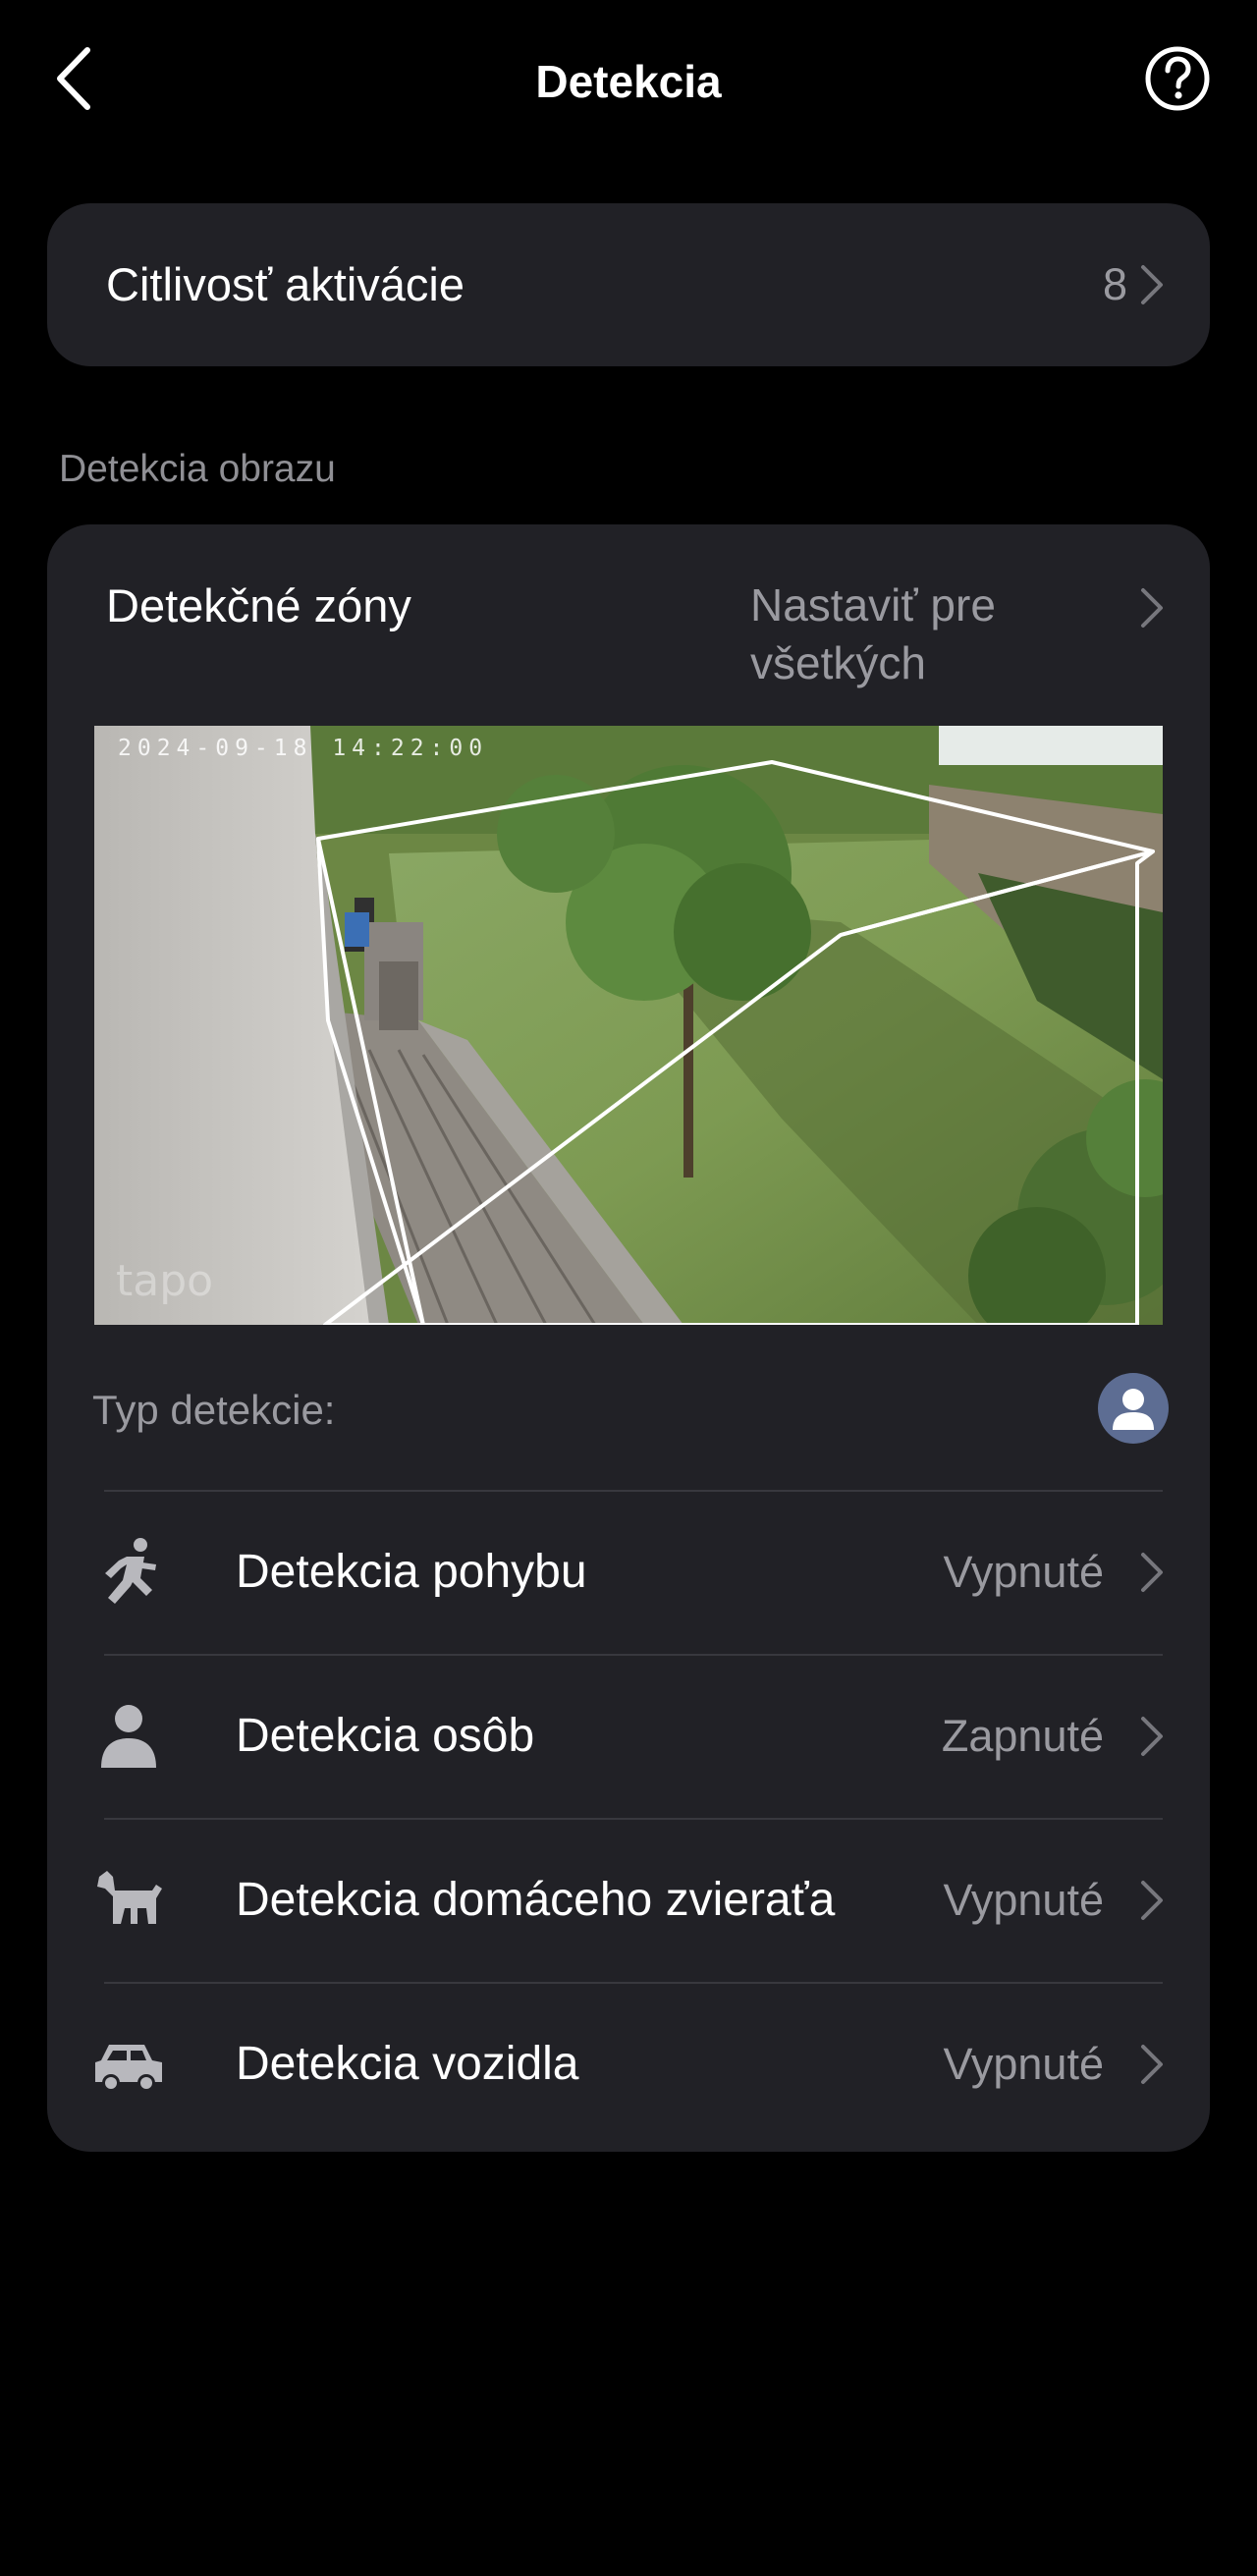  What do you see at coordinates (131, 1571) in the screenshot?
I see `running-person-icon` at bounding box center [131, 1571].